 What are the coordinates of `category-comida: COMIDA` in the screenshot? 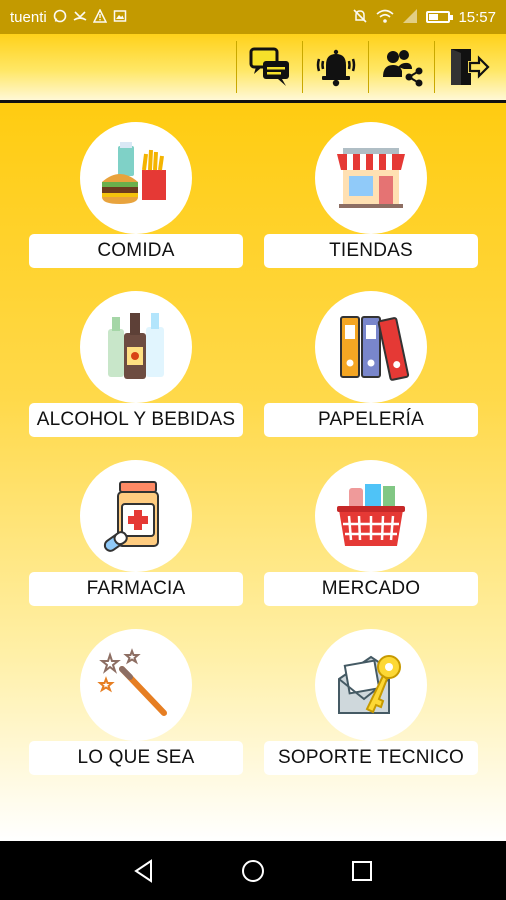 It's located at (136, 197).